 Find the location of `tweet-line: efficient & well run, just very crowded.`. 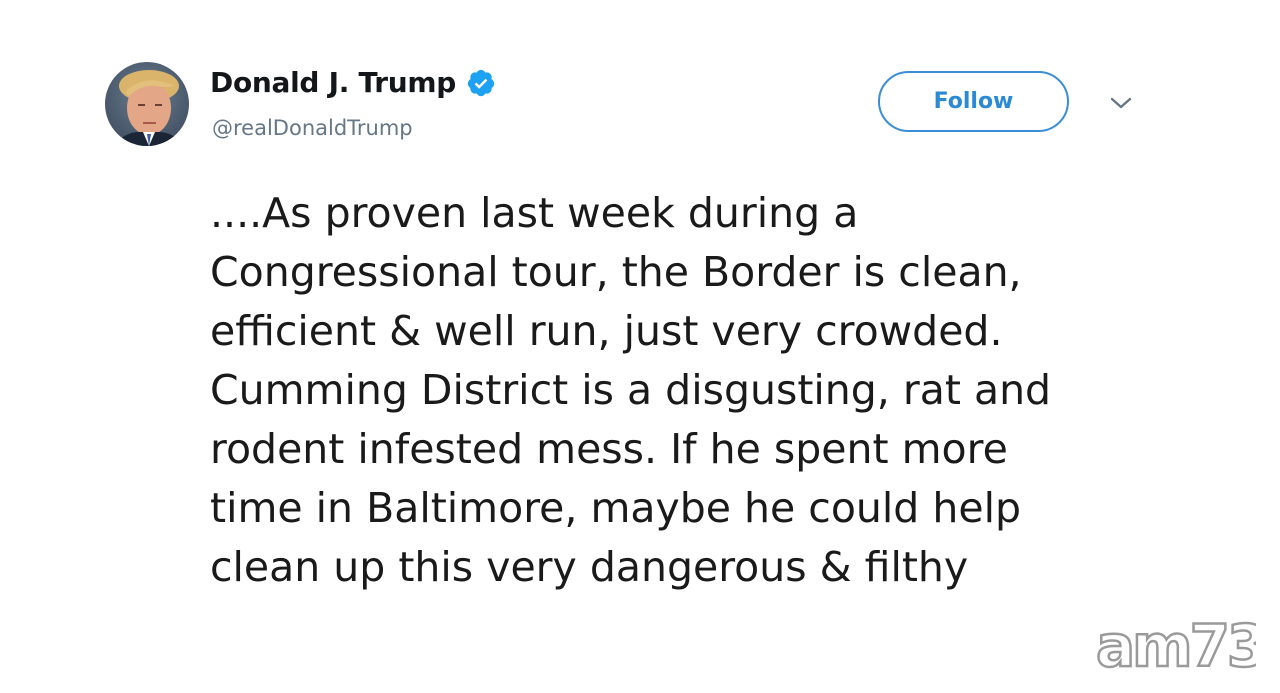

tweet-line: efficient & well run, just very crowded. is located at coordinates (606, 331).